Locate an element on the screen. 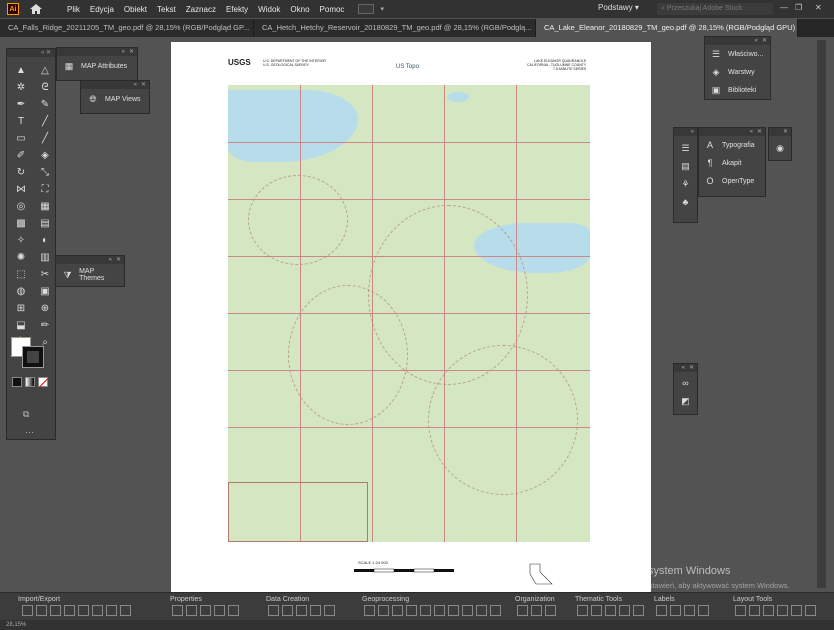  stroke-swatch is located at coordinates (33, 357).